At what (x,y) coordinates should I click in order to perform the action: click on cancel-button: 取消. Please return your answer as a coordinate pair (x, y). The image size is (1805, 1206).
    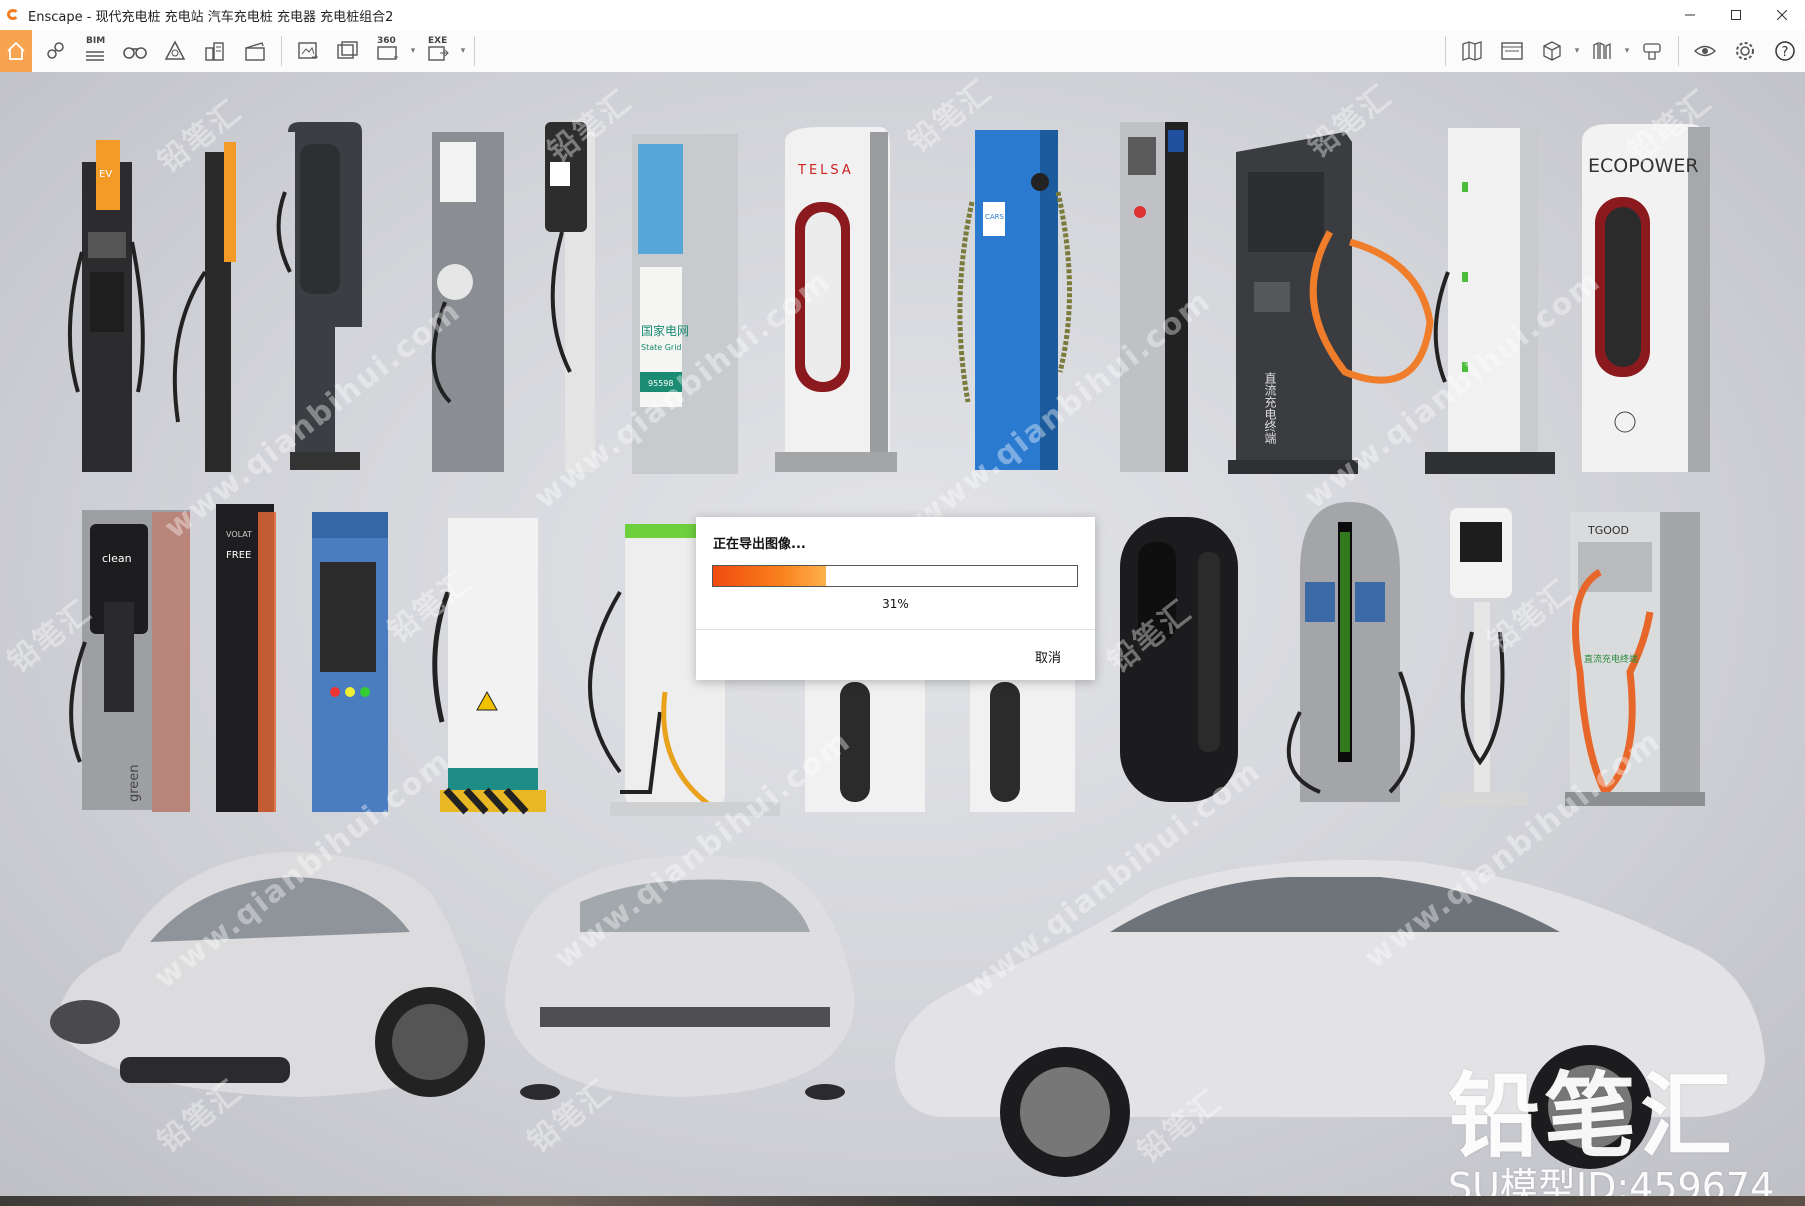
    Looking at the image, I should click on (1048, 656).